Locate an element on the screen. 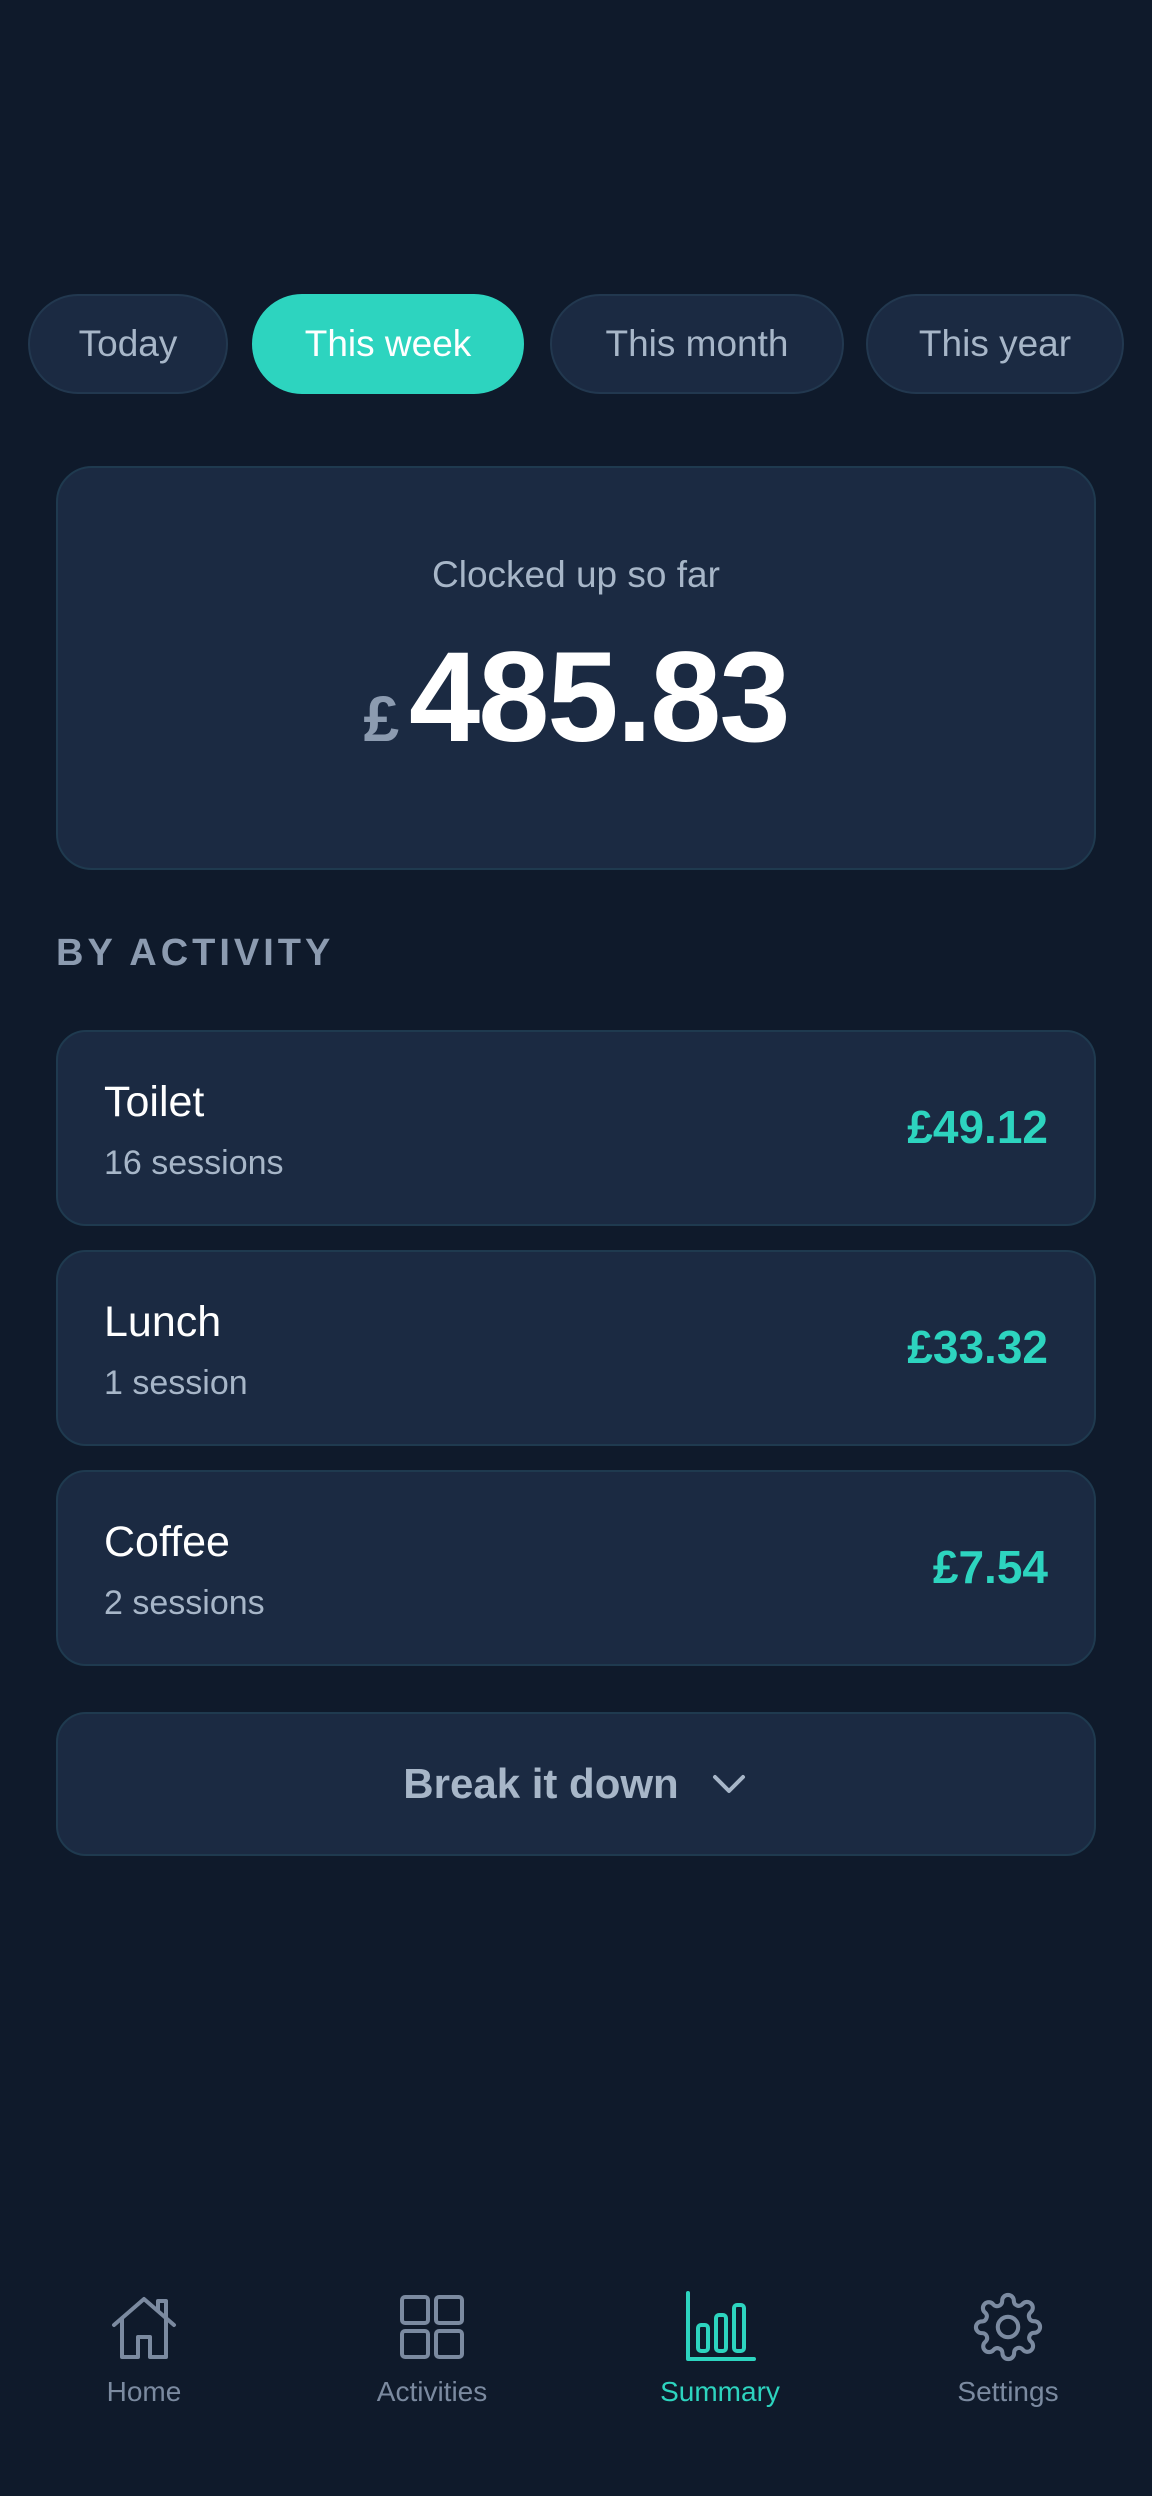  section-heading: BY ACTIVITY is located at coordinates (195, 953).